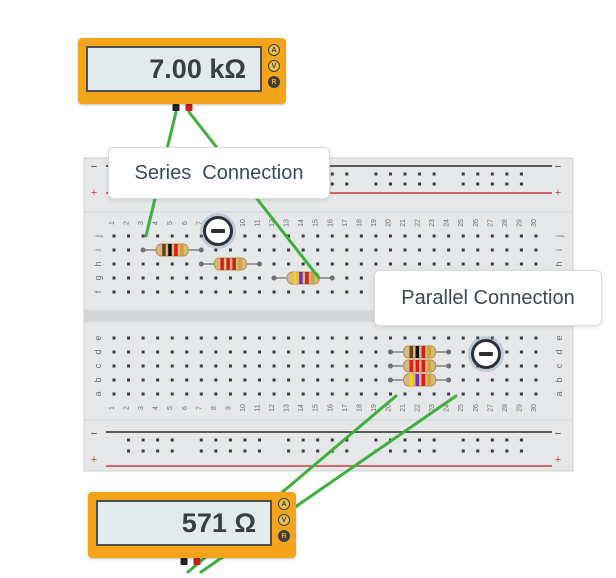 The image size is (616, 578). What do you see at coordinates (559, 393) in the screenshot?
I see `row-letter: a` at bounding box center [559, 393].